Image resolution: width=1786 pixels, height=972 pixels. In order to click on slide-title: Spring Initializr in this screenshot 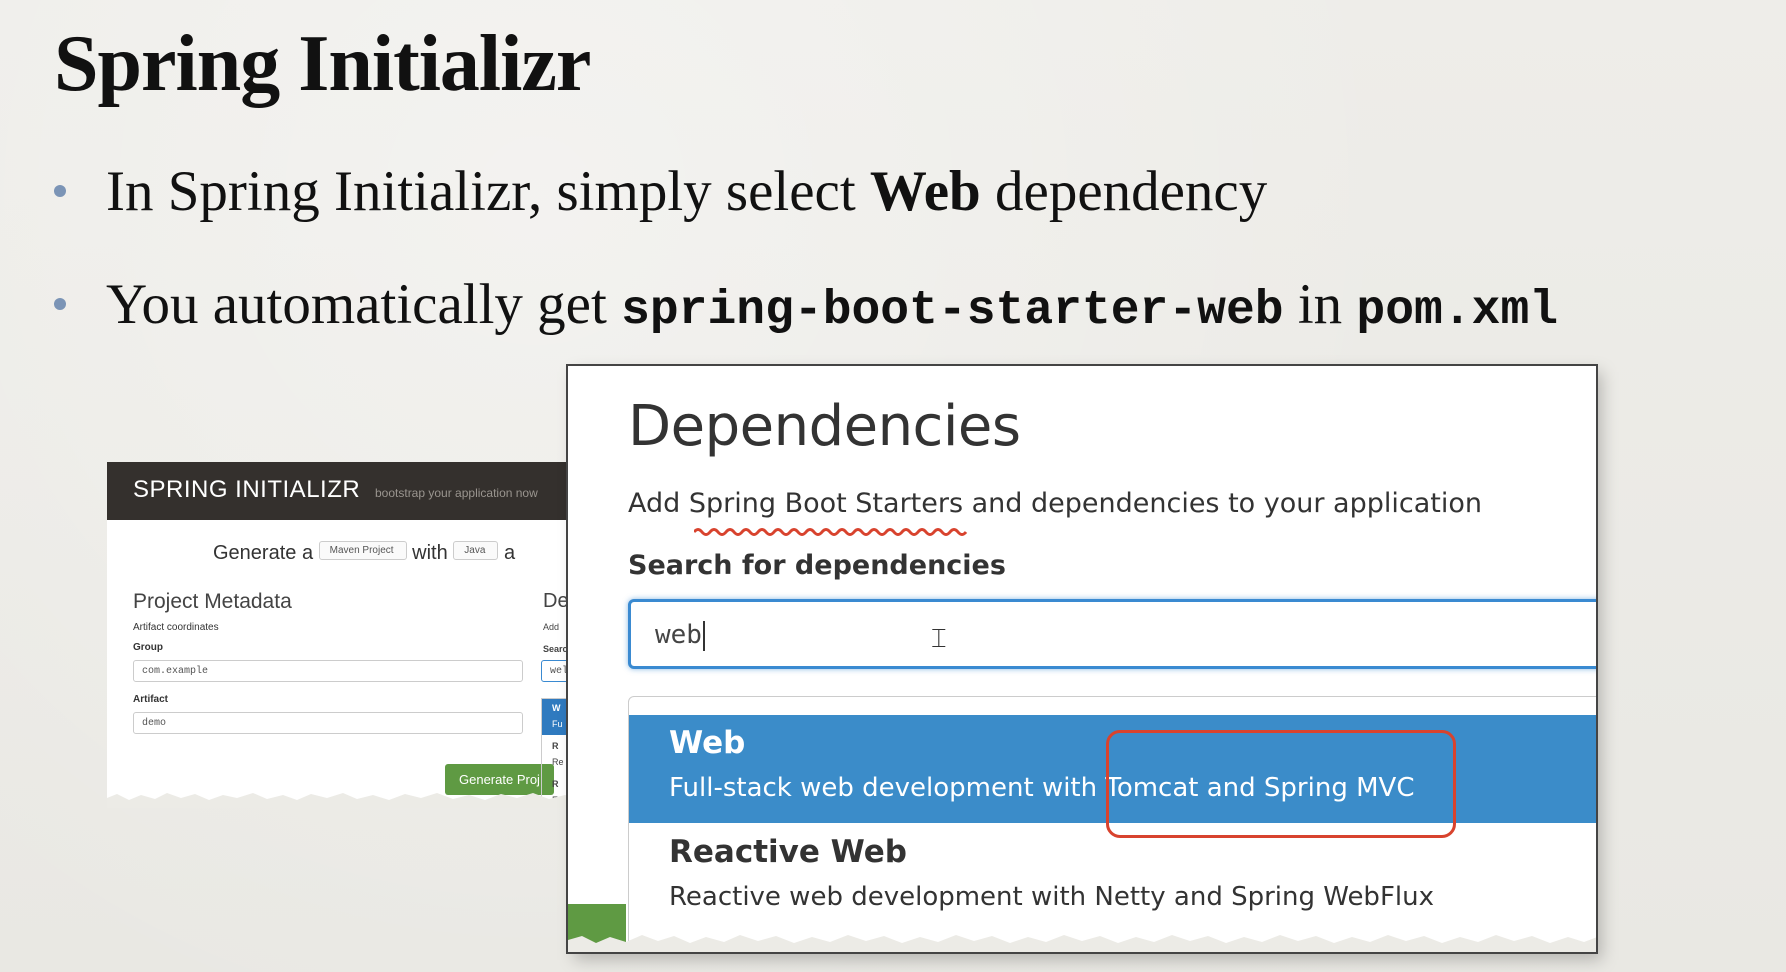, I will do `click(322, 64)`.